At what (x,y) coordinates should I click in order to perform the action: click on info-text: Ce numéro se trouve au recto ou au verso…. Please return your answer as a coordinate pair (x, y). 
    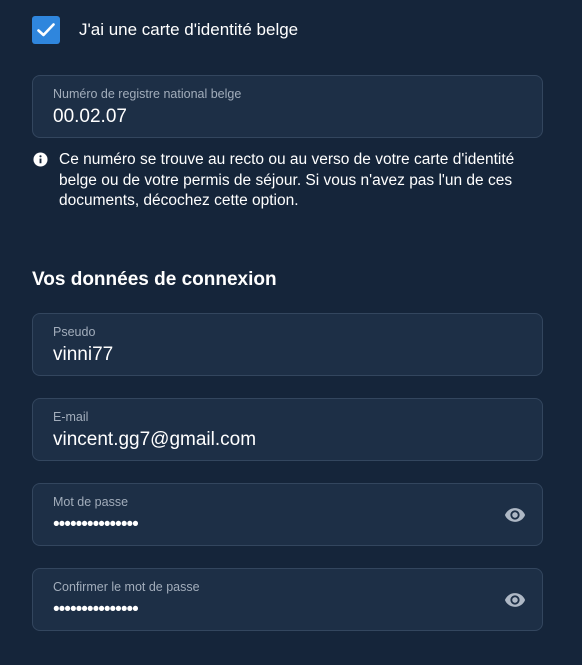
    Looking at the image, I should click on (287, 180).